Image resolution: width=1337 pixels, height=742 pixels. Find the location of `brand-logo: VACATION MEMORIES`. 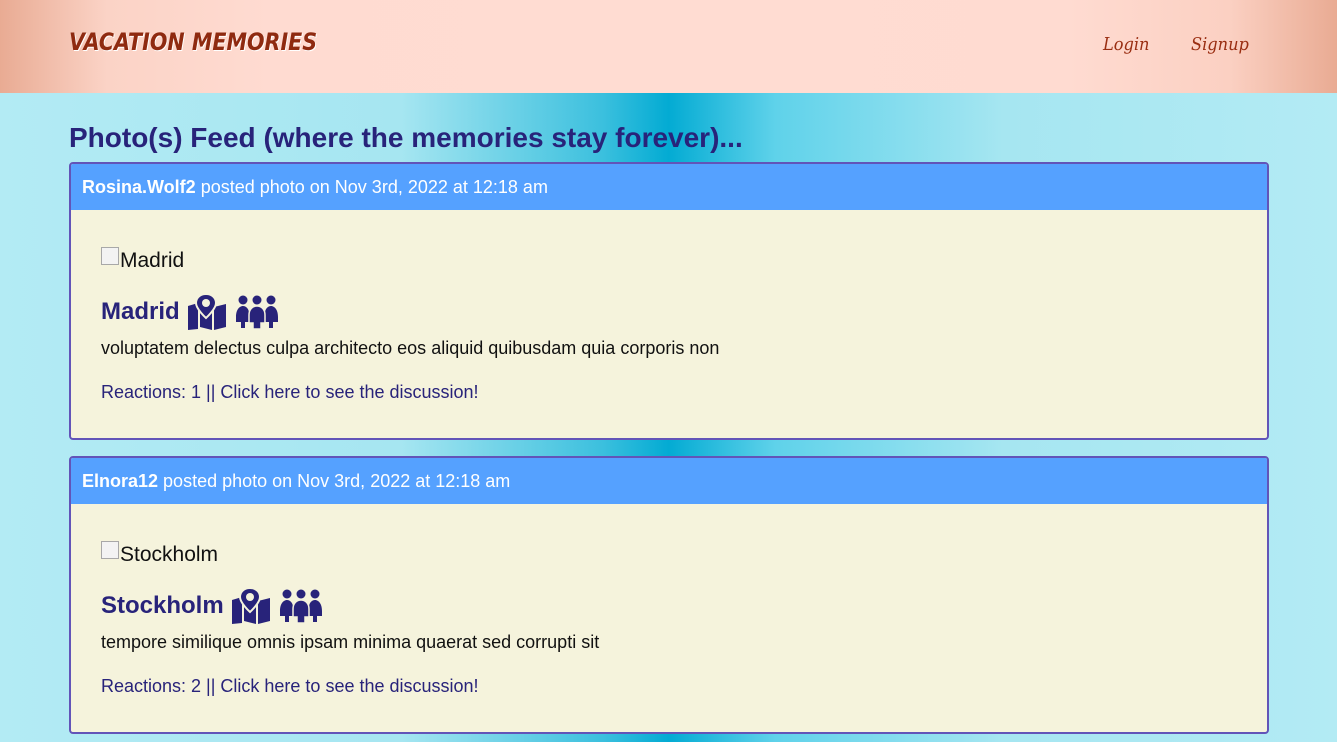

brand-logo: VACATION MEMORIES is located at coordinates (193, 42).